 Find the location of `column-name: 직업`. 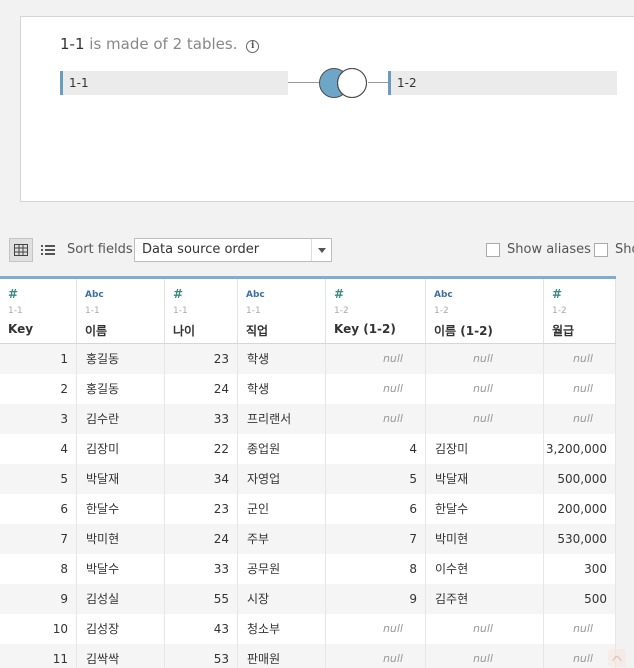

column-name: 직업 is located at coordinates (257, 331).